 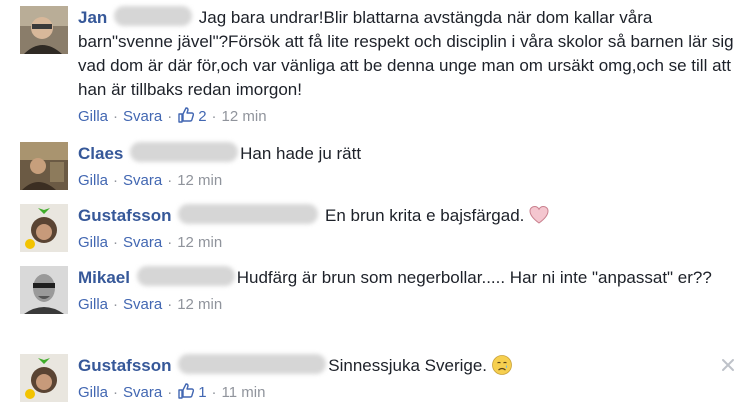 What do you see at coordinates (244, 392) in the screenshot?
I see `timestamp: 11 min` at bounding box center [244, 392].